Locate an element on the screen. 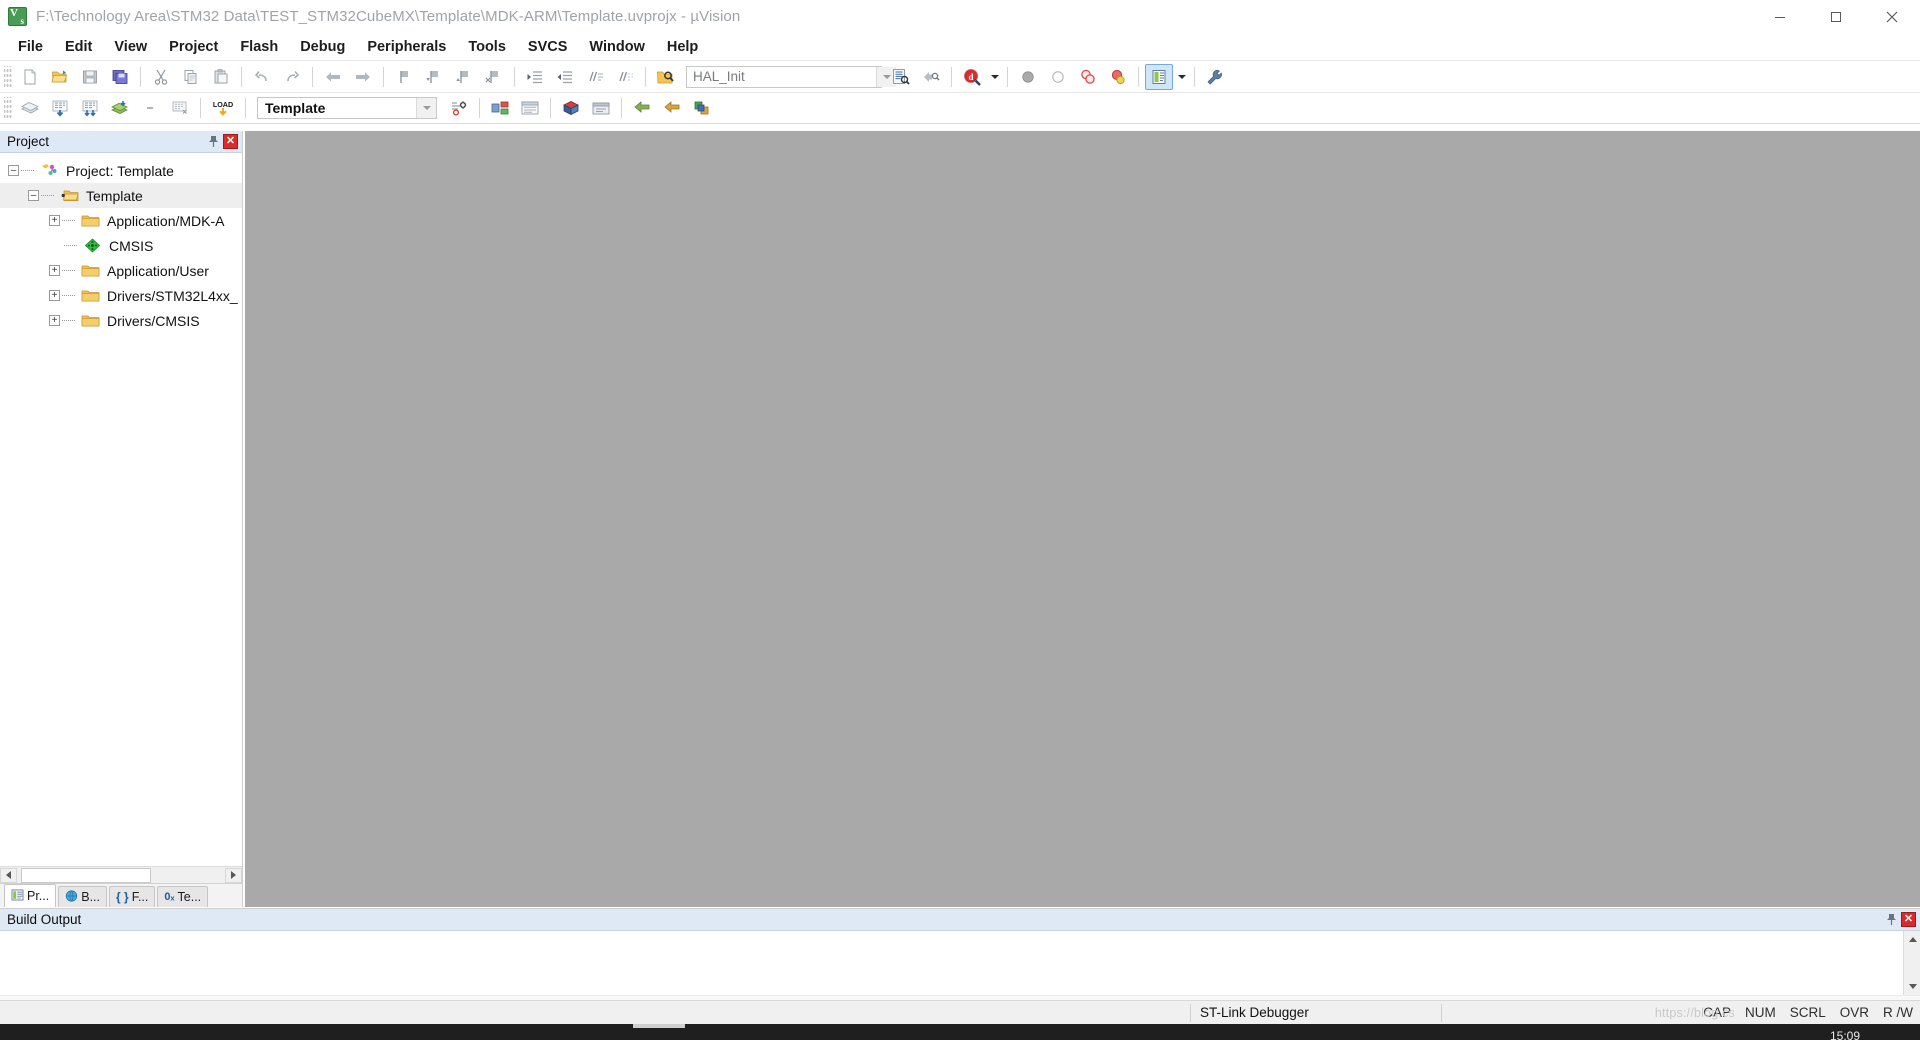  download-icon is located at coordinates (180, 108).